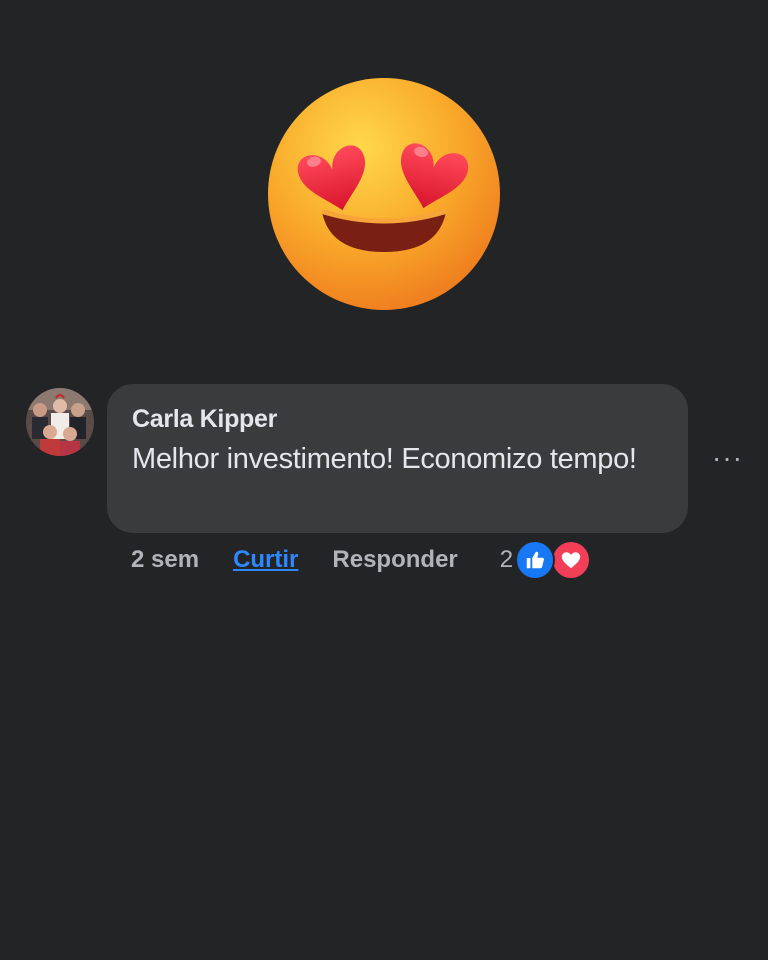 The image size is (768, 960). I want to click on avatar, so click(60, 422).